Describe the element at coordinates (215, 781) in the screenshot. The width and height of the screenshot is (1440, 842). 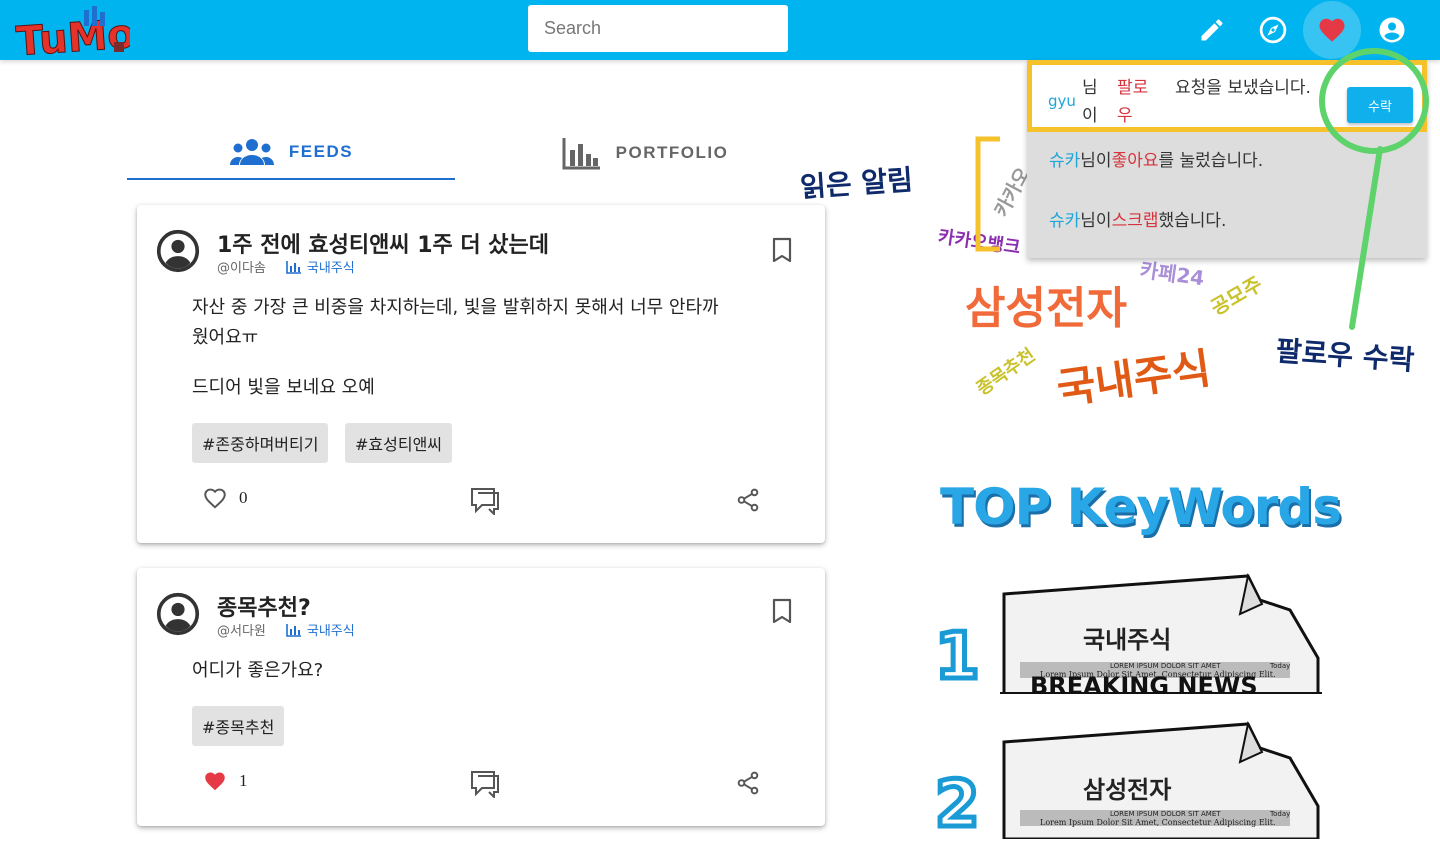
I see `heart-filled-icon` at that location.